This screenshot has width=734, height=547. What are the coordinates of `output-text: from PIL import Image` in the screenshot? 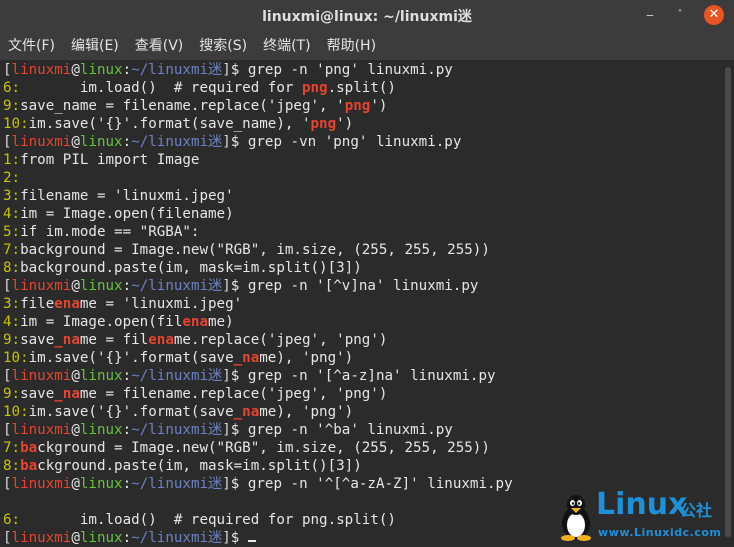 It's located at (110, 160).